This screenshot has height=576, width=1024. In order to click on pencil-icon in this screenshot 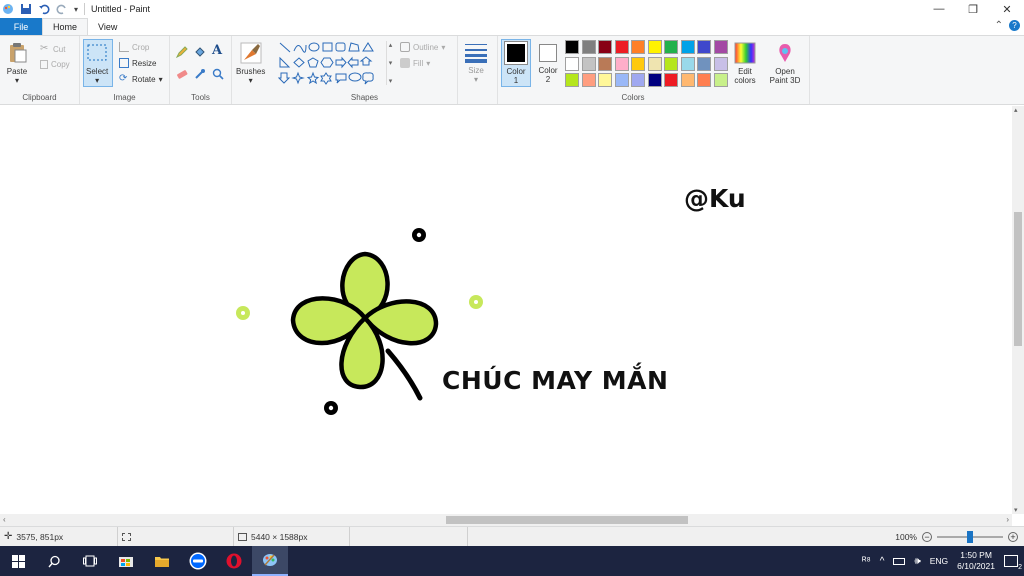, I will do `click(182, 52)`.